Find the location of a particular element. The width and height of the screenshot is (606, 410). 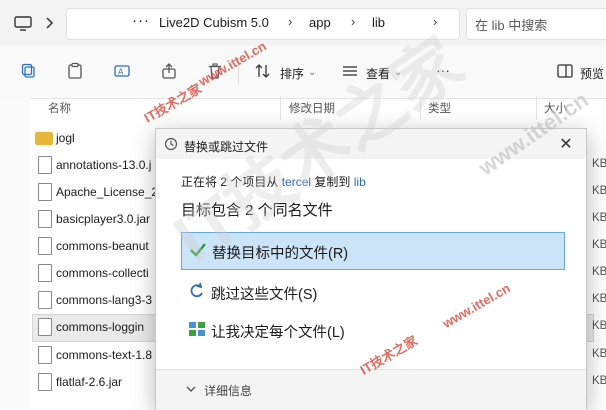

view-icon is located at coordinates (350, 71).